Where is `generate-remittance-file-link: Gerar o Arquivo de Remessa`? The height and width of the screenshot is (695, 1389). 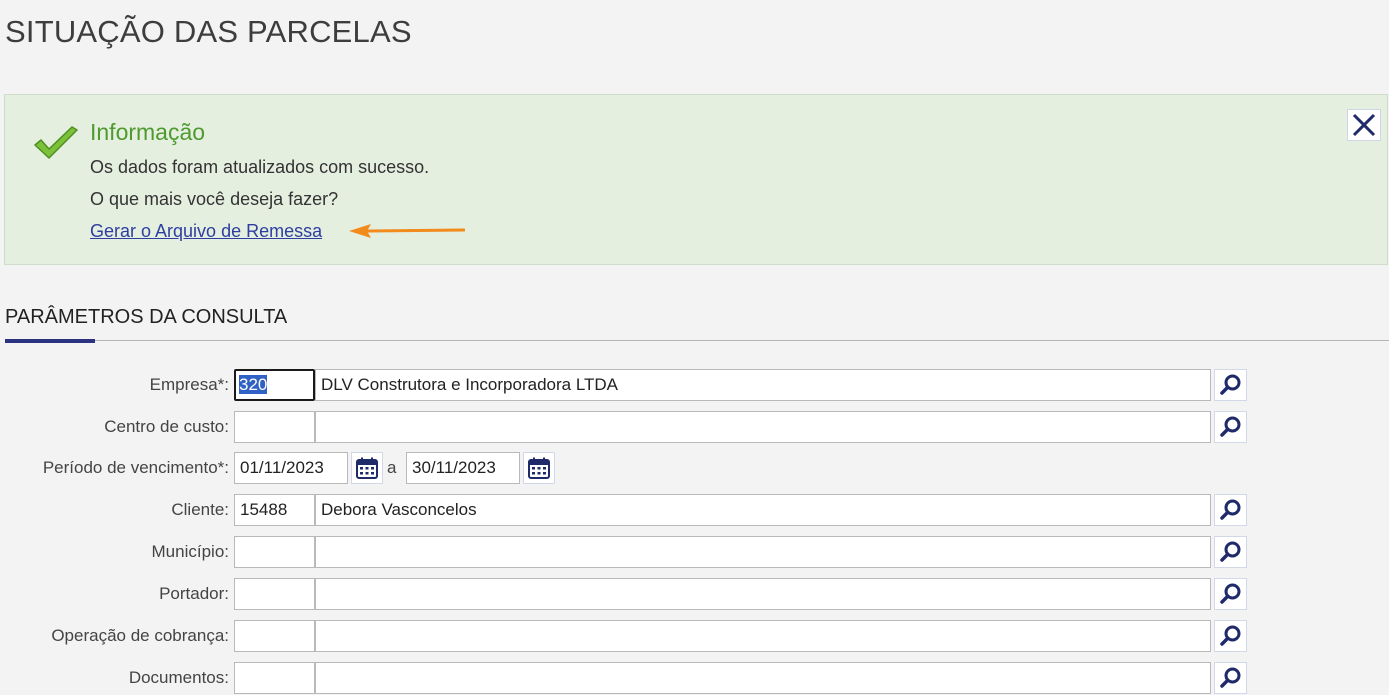 generate-remittance-file-link: Gerar o Arquivo de Remessa is located at coordinates (206, 231).